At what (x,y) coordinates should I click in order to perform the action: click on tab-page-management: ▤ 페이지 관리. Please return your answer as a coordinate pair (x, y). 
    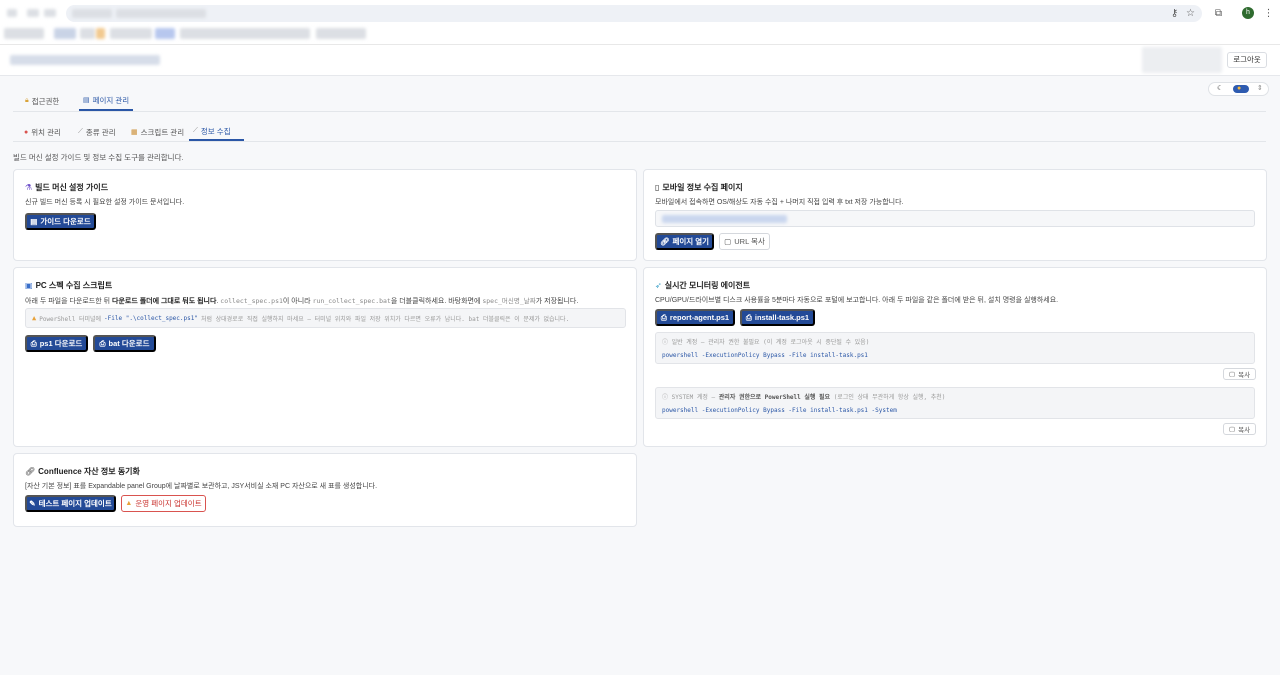
    Looking at the image, I should click on (106, 101).